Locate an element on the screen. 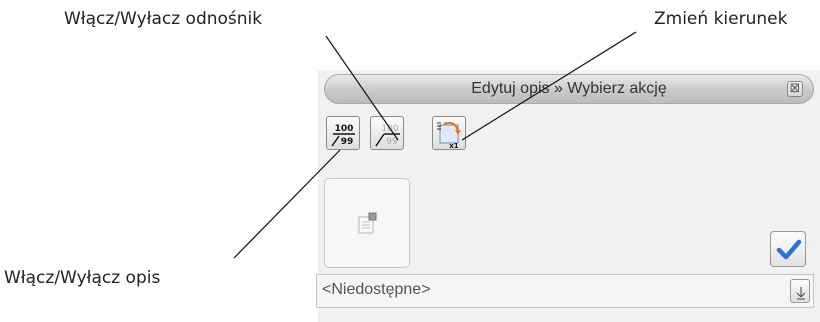 This screenshot has height=322, width=820. checkmark-icon is located at coordinates (789, 249).